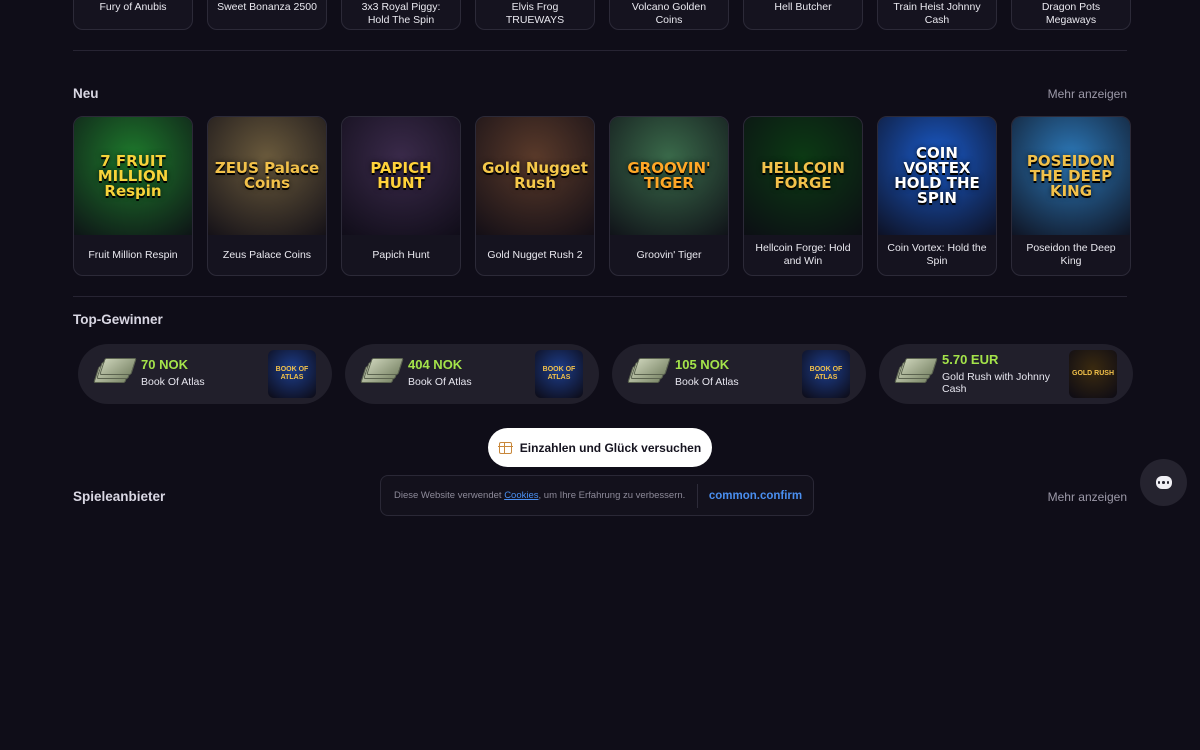 The image size is (1200, 750). I want to click on game-art-text: Gold Nugget Rush, so click(535, 175).